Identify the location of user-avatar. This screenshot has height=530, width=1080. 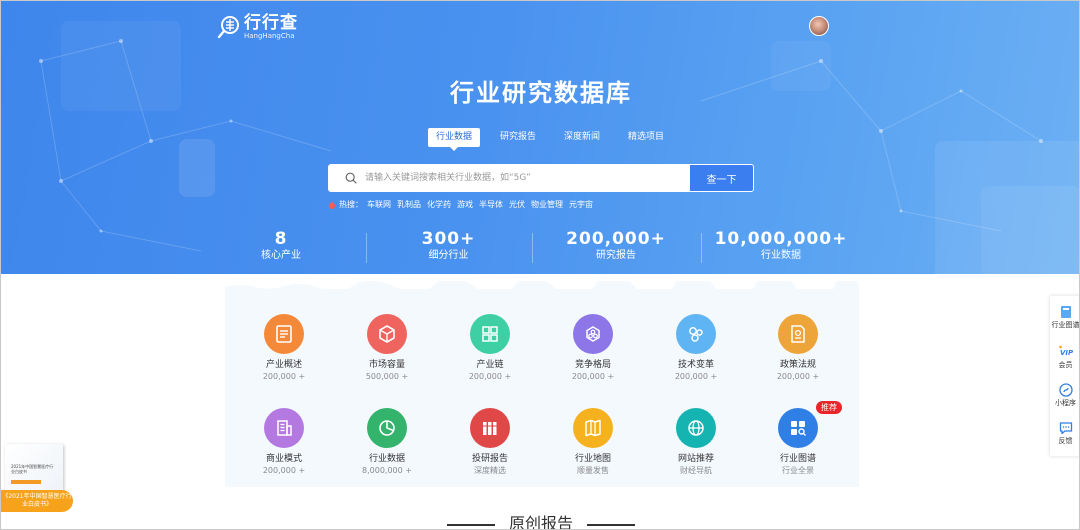
(819, 26).